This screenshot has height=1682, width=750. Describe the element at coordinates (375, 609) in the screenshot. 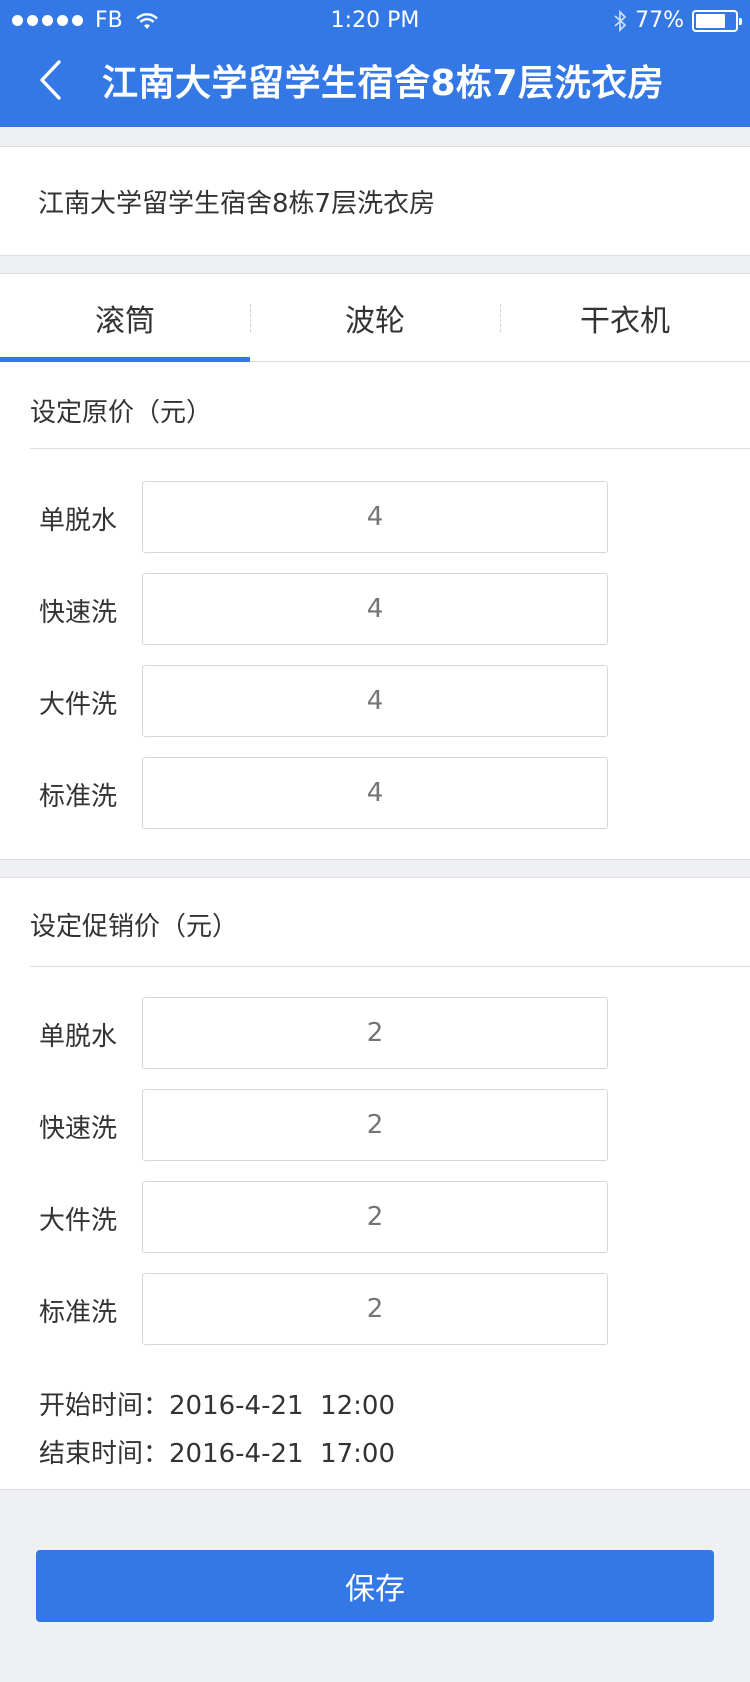

I see `original-price-quick-input` at that location.